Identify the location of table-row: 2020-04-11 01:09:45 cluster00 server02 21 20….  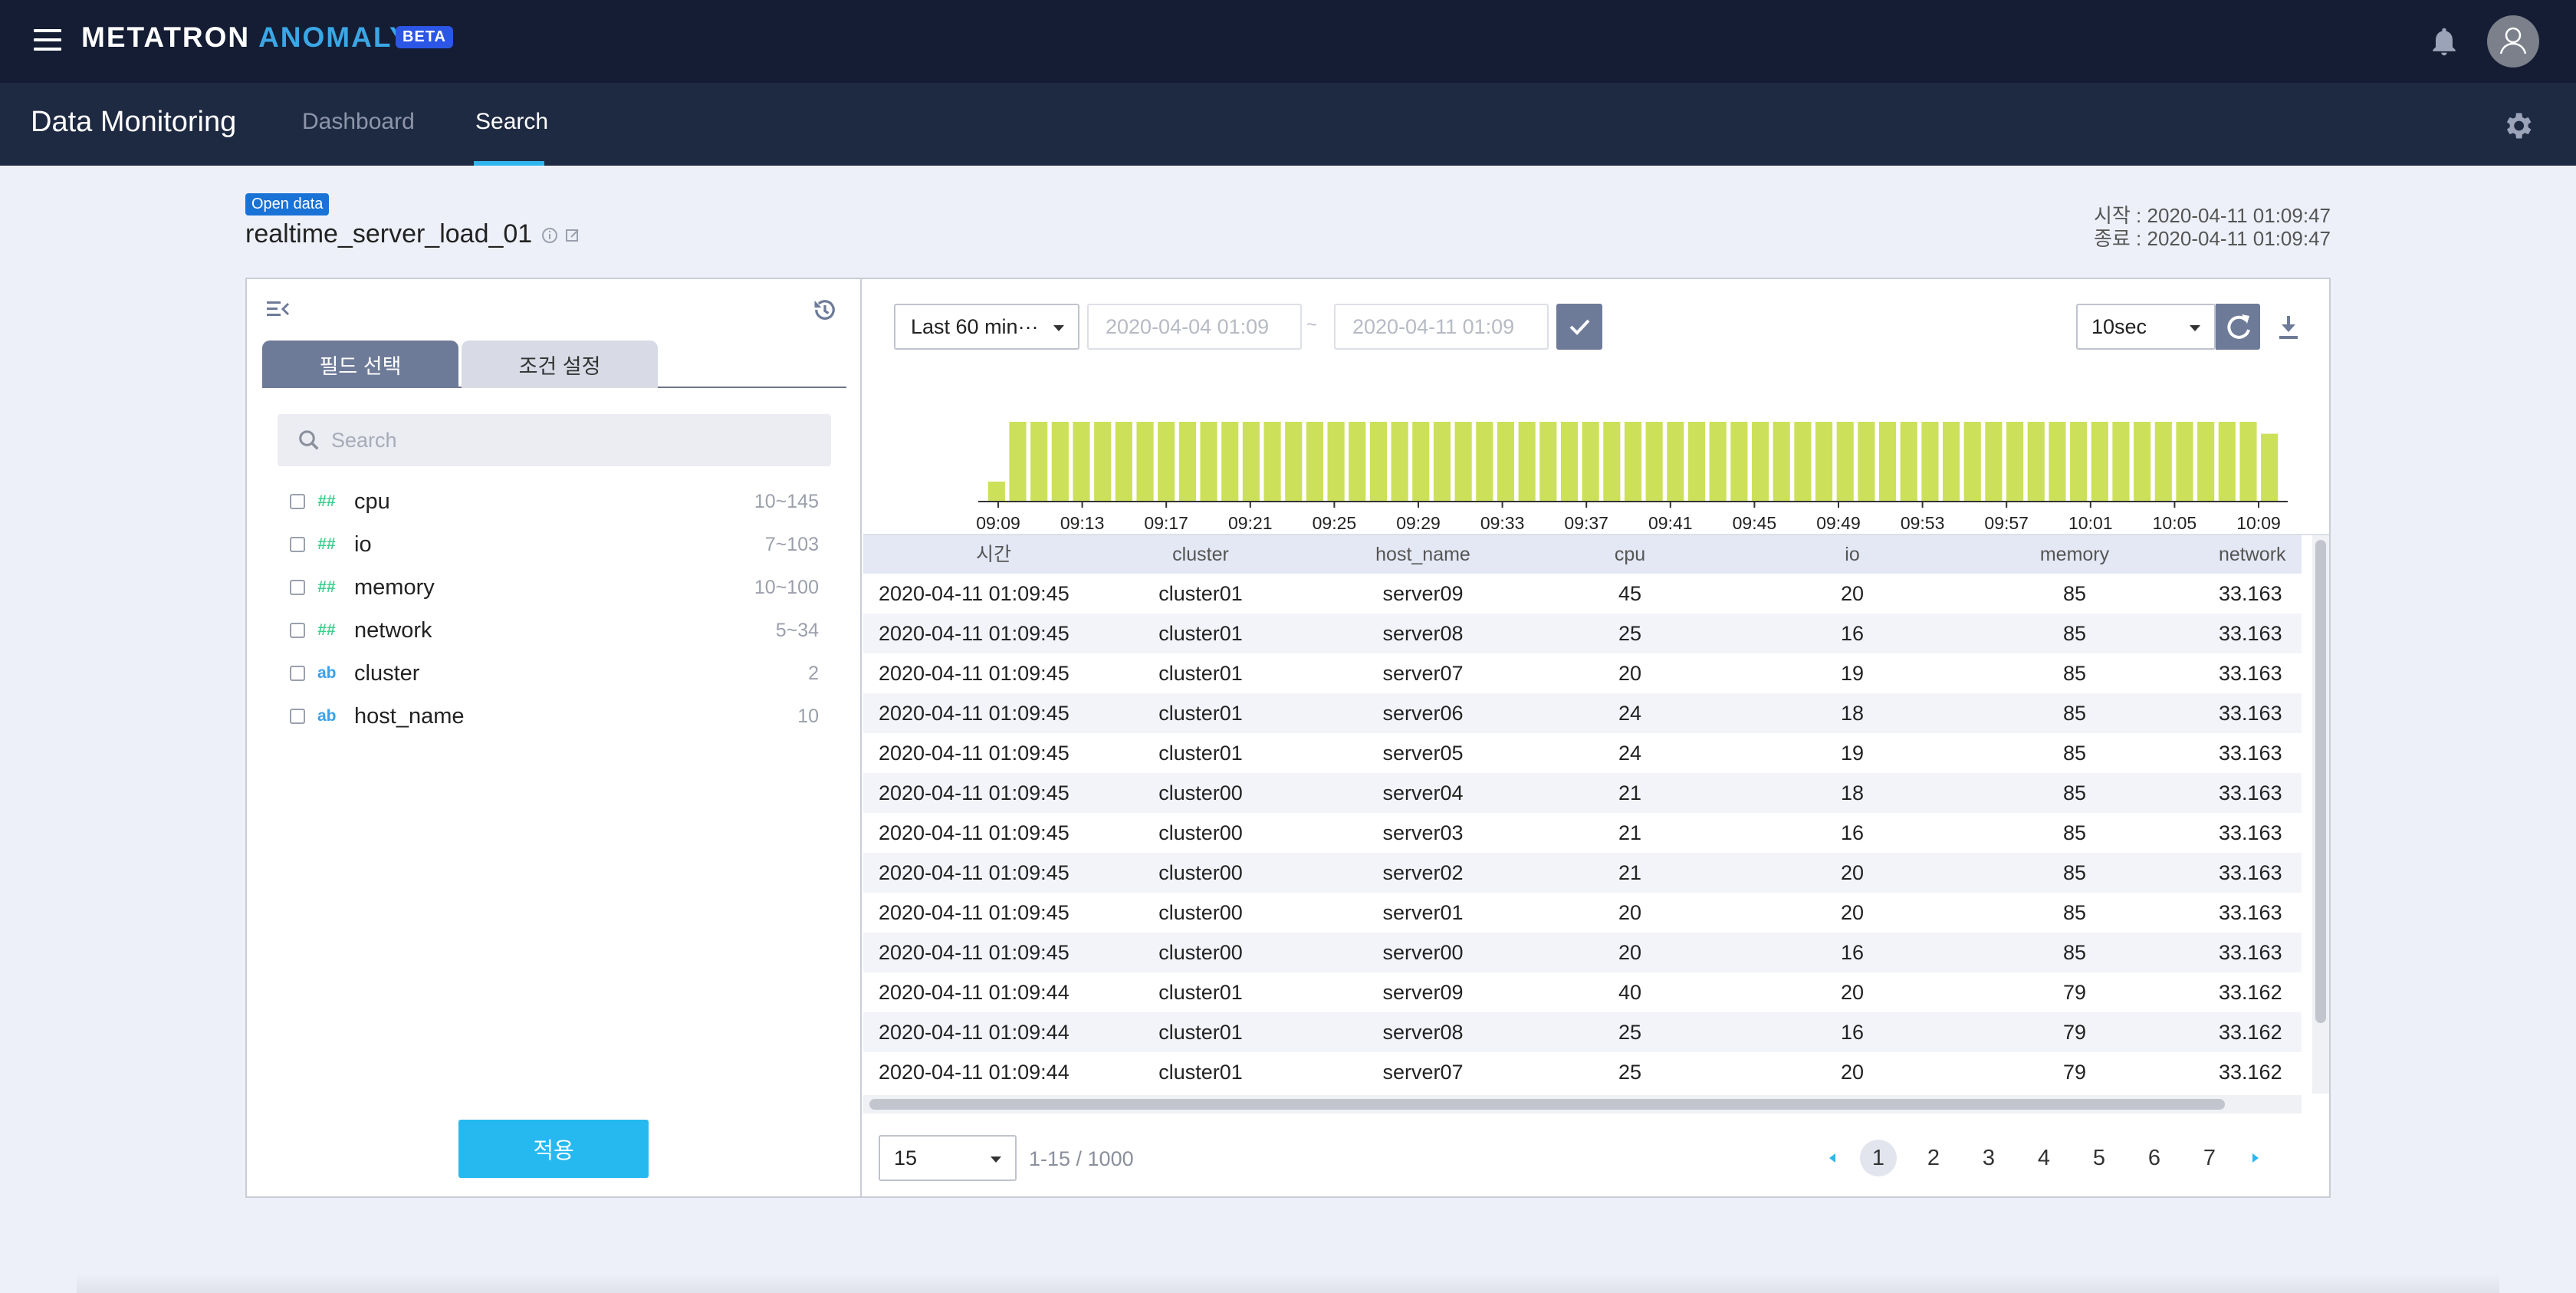
(1582, 873).